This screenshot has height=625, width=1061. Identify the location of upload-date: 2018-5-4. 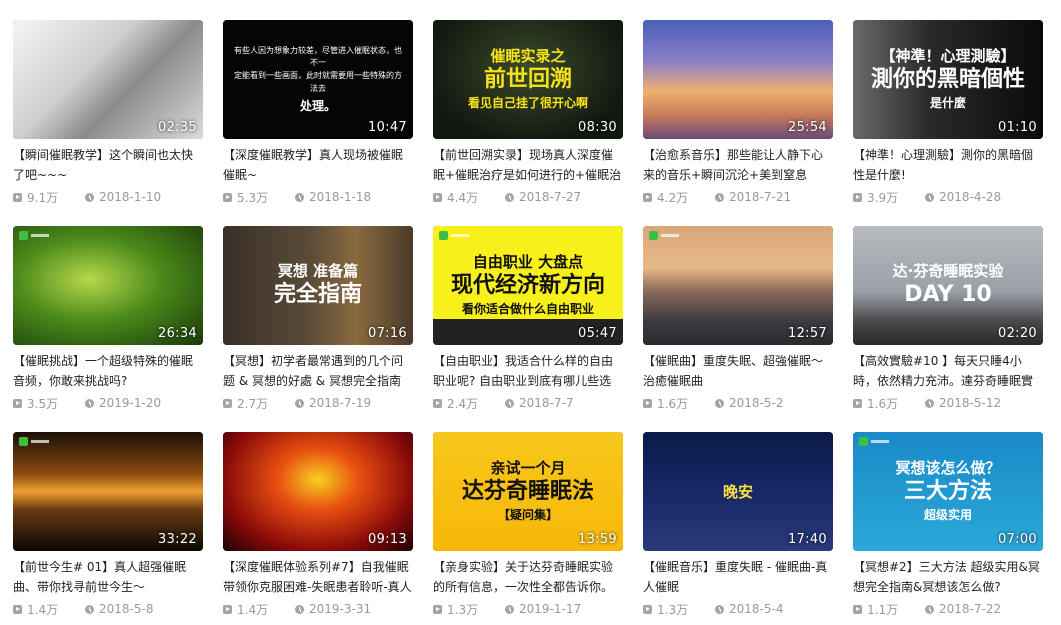
(749, 609).